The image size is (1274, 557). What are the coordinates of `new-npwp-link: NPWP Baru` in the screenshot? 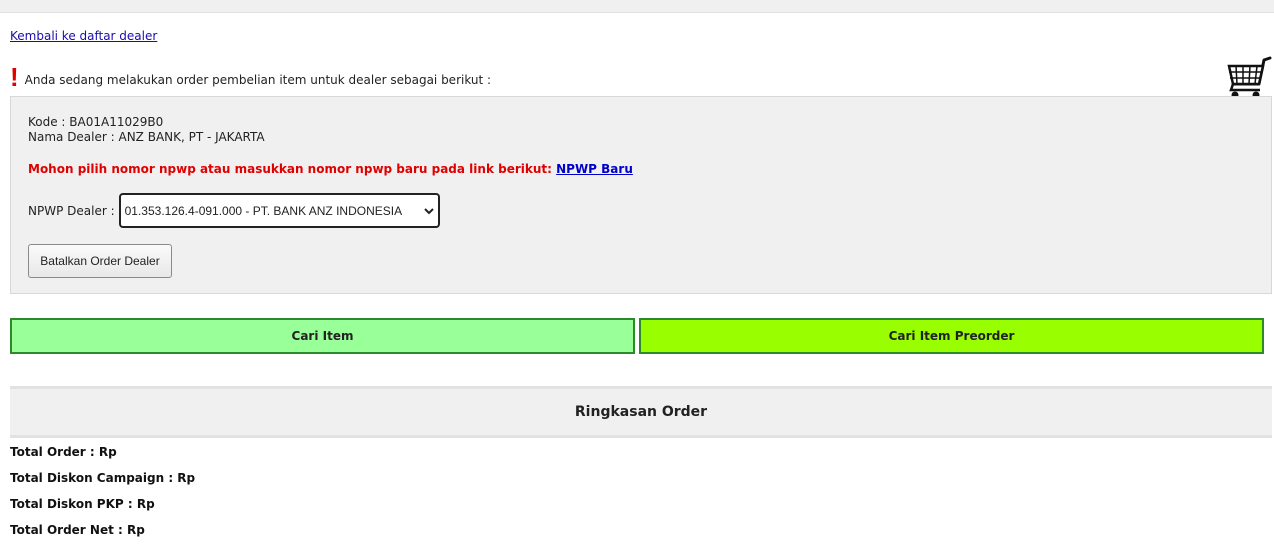 It's located at (594, 169).